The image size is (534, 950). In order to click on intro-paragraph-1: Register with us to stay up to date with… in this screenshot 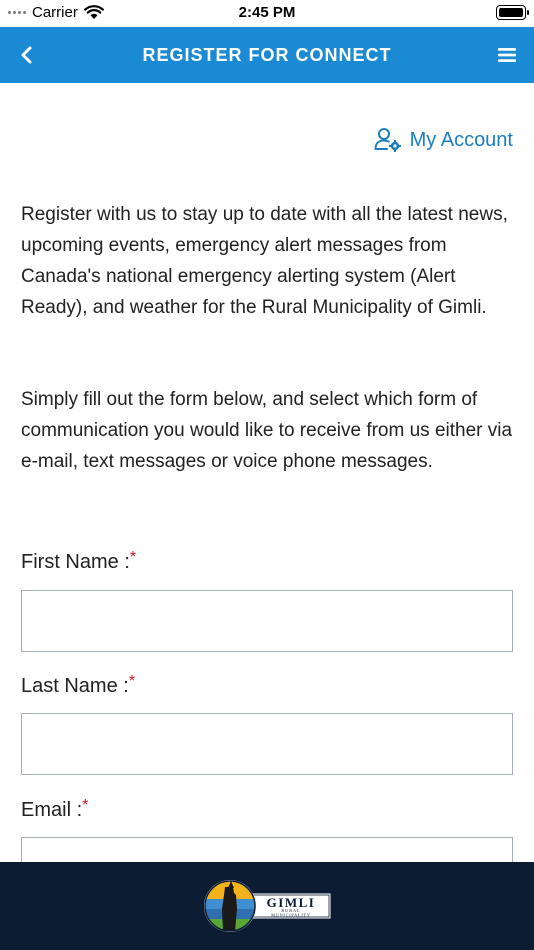, I will do `click(264, 261)`.